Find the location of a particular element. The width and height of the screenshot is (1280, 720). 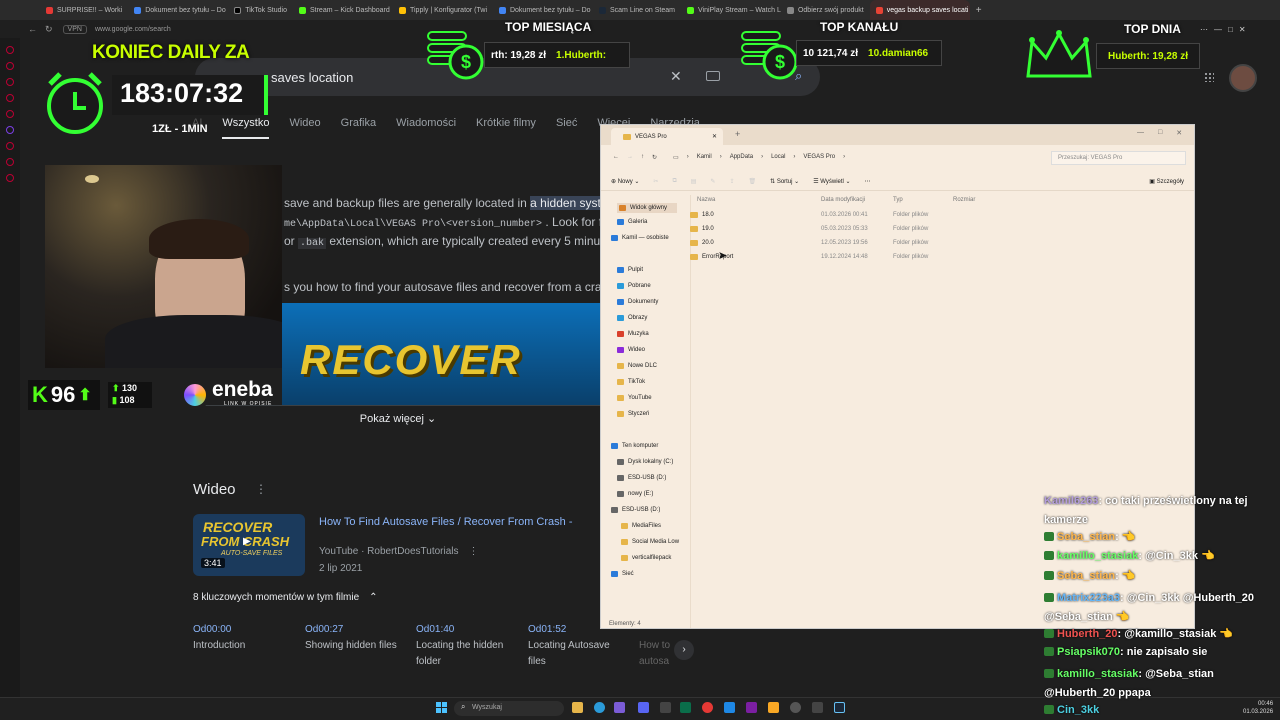

vegas-taskbar-icon is located at coordinates (751, 707).